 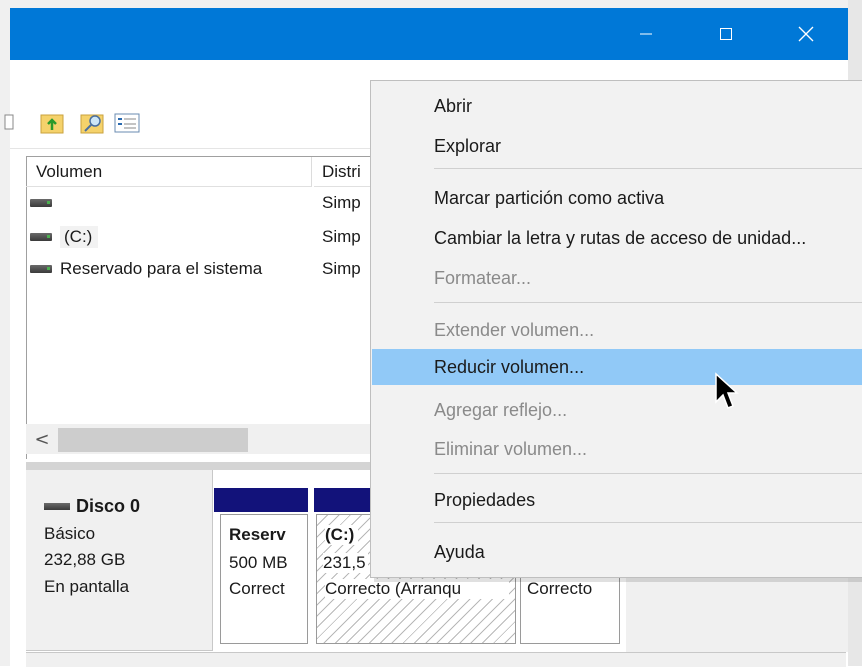 I want to click on list-item, so click(x=45, y=203).